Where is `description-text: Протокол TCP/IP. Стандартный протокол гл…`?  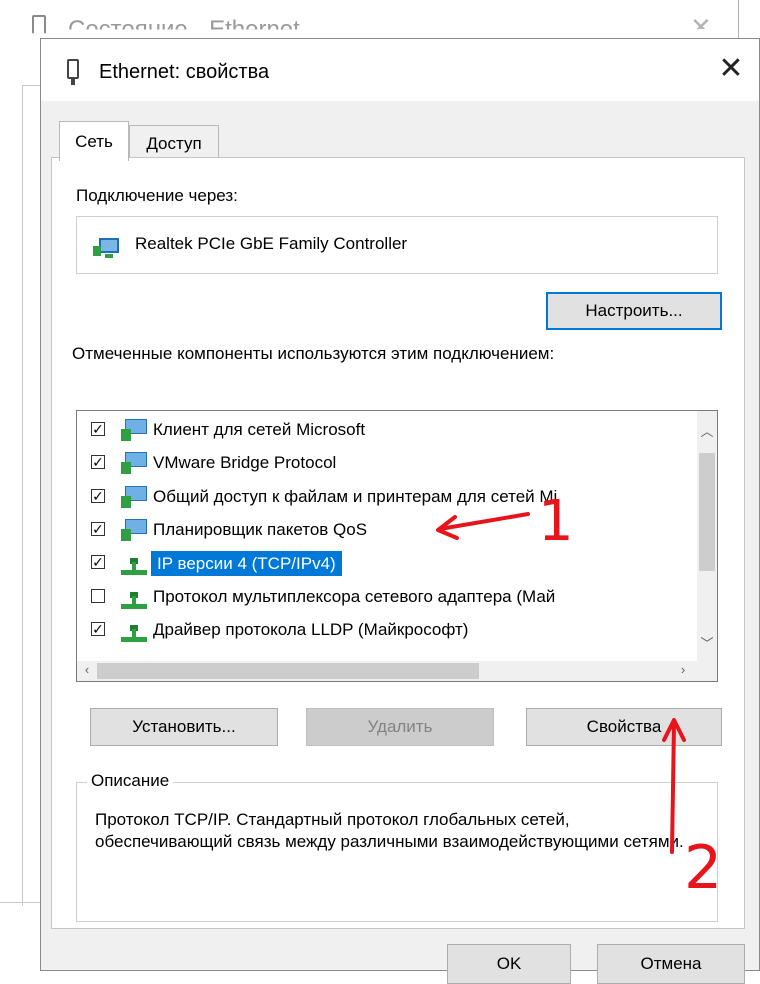
description-text: Протокол TCP/IP. Стандартный протокол гл… is located at coordinates (389, 830).